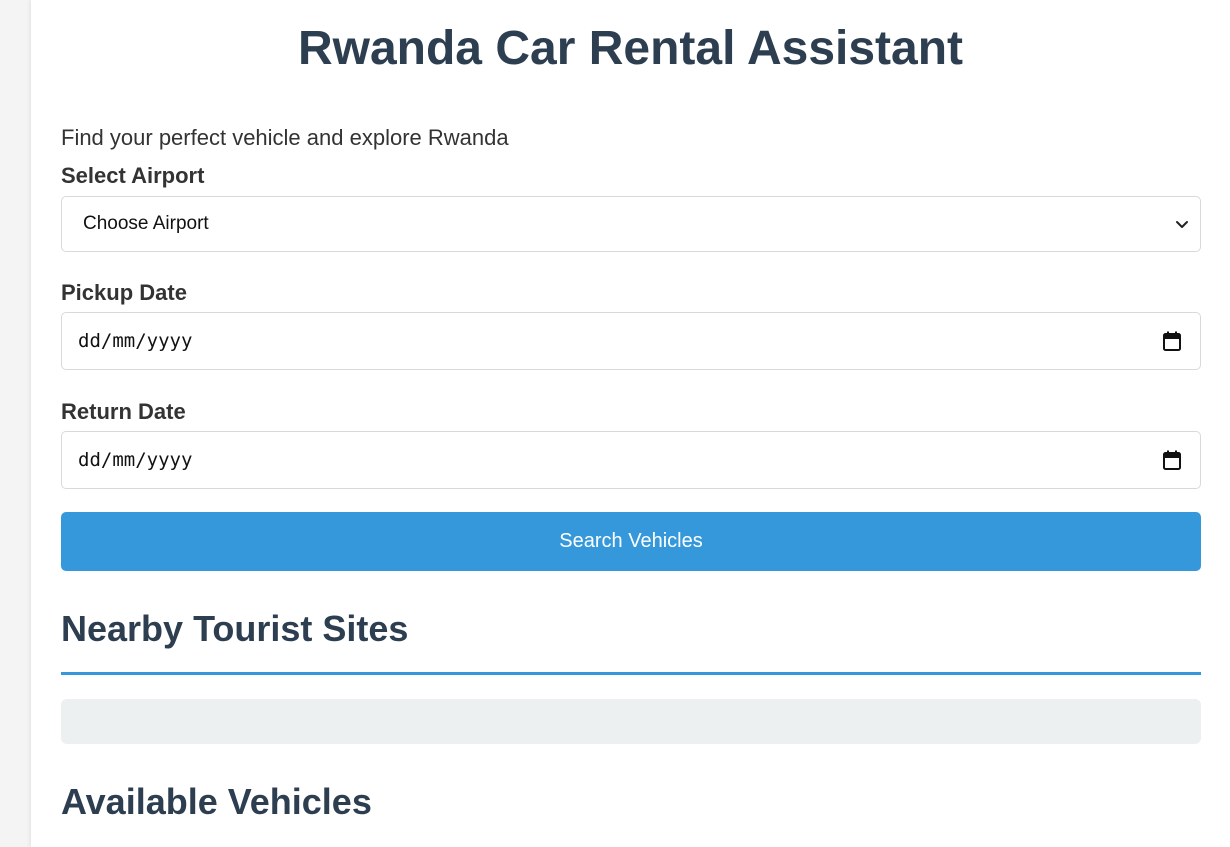  Describe the element at coordinates (235, 628) in the screenshot. I see `tourist-sites-heading: Nearby Tourist Sites` at that location.